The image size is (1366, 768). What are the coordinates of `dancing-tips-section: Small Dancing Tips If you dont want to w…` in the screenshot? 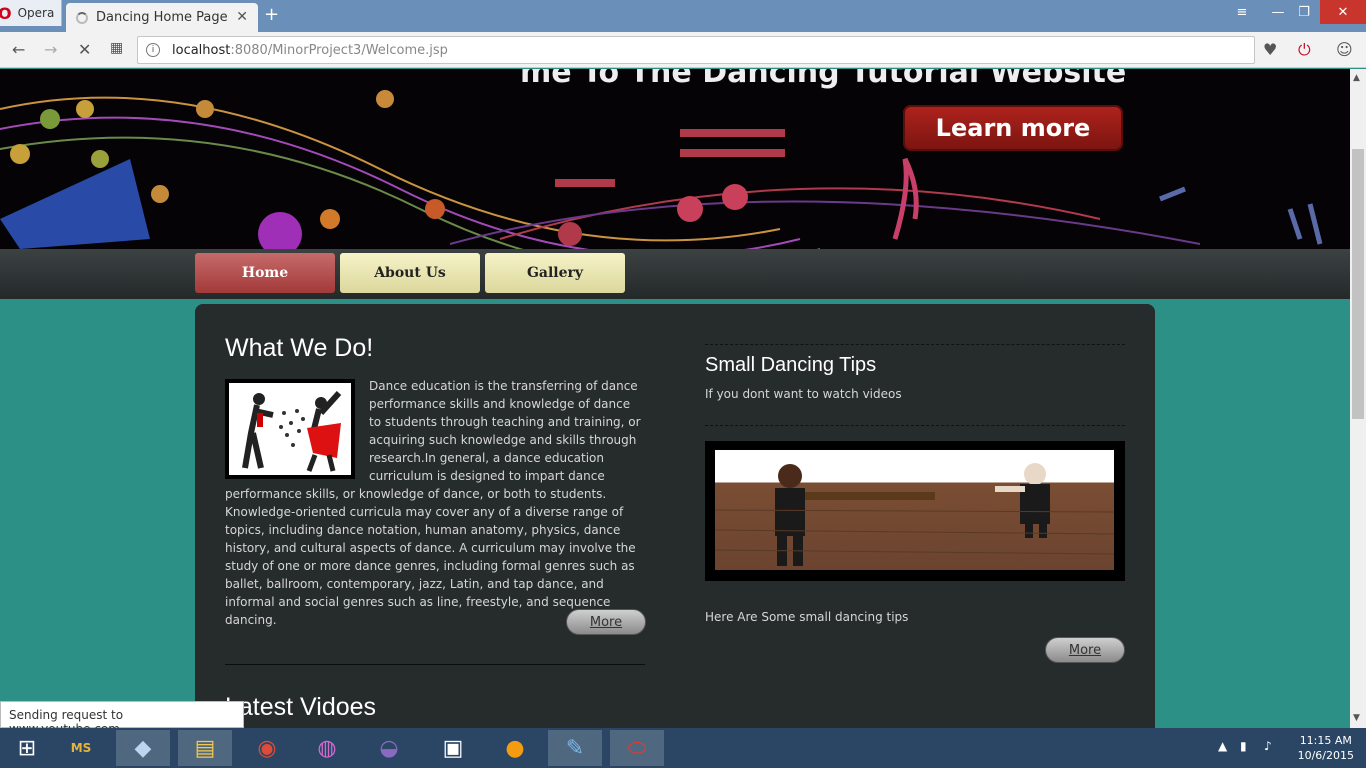 It's located at (915, 377).